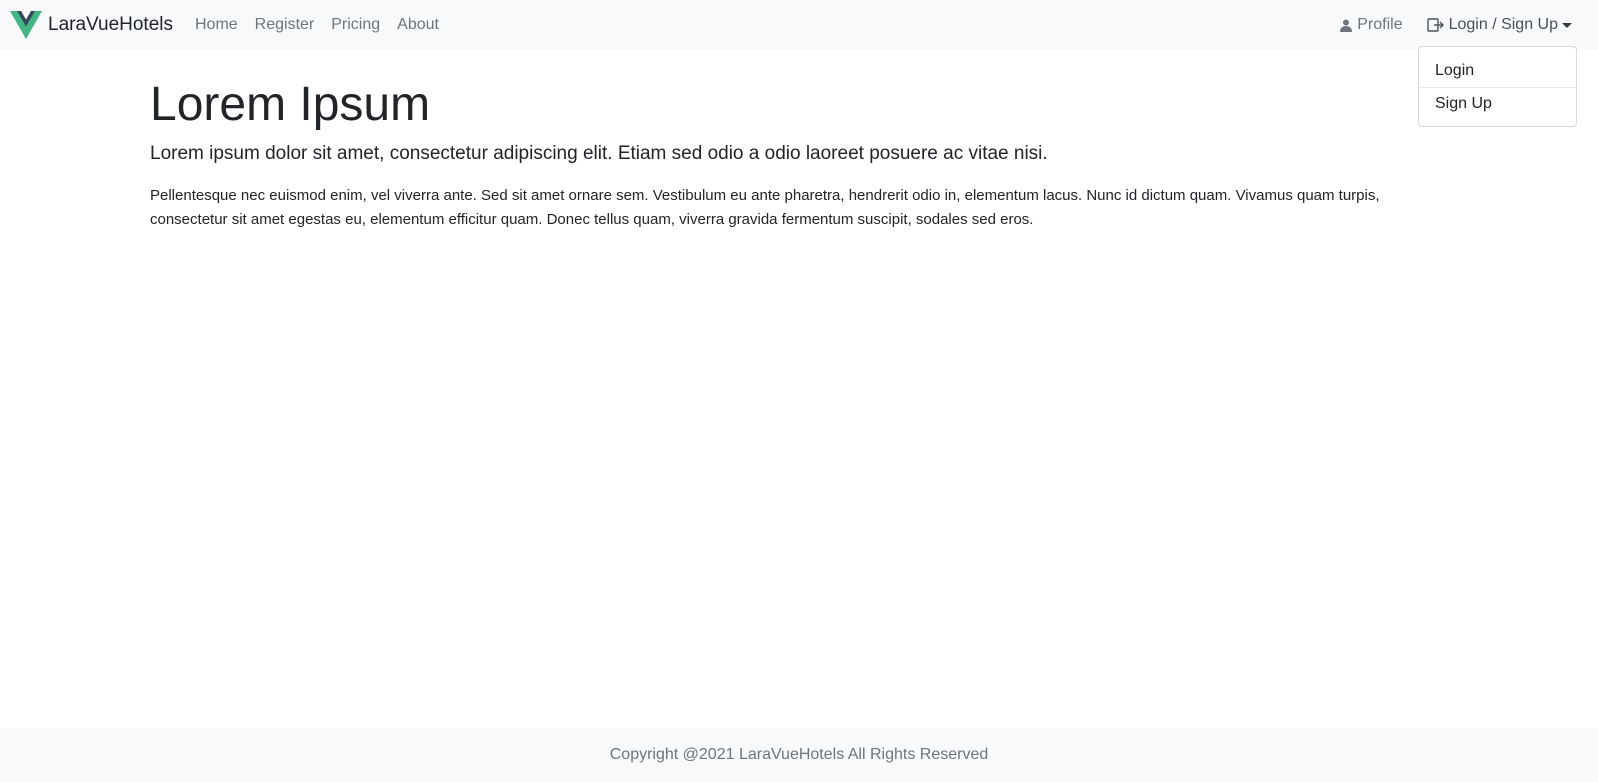 The height and width of the screenshot is (782, 1598). Describe the element at coordinates (285, 25) in the screenshot. I see `nav-link-register: Register` at that location.